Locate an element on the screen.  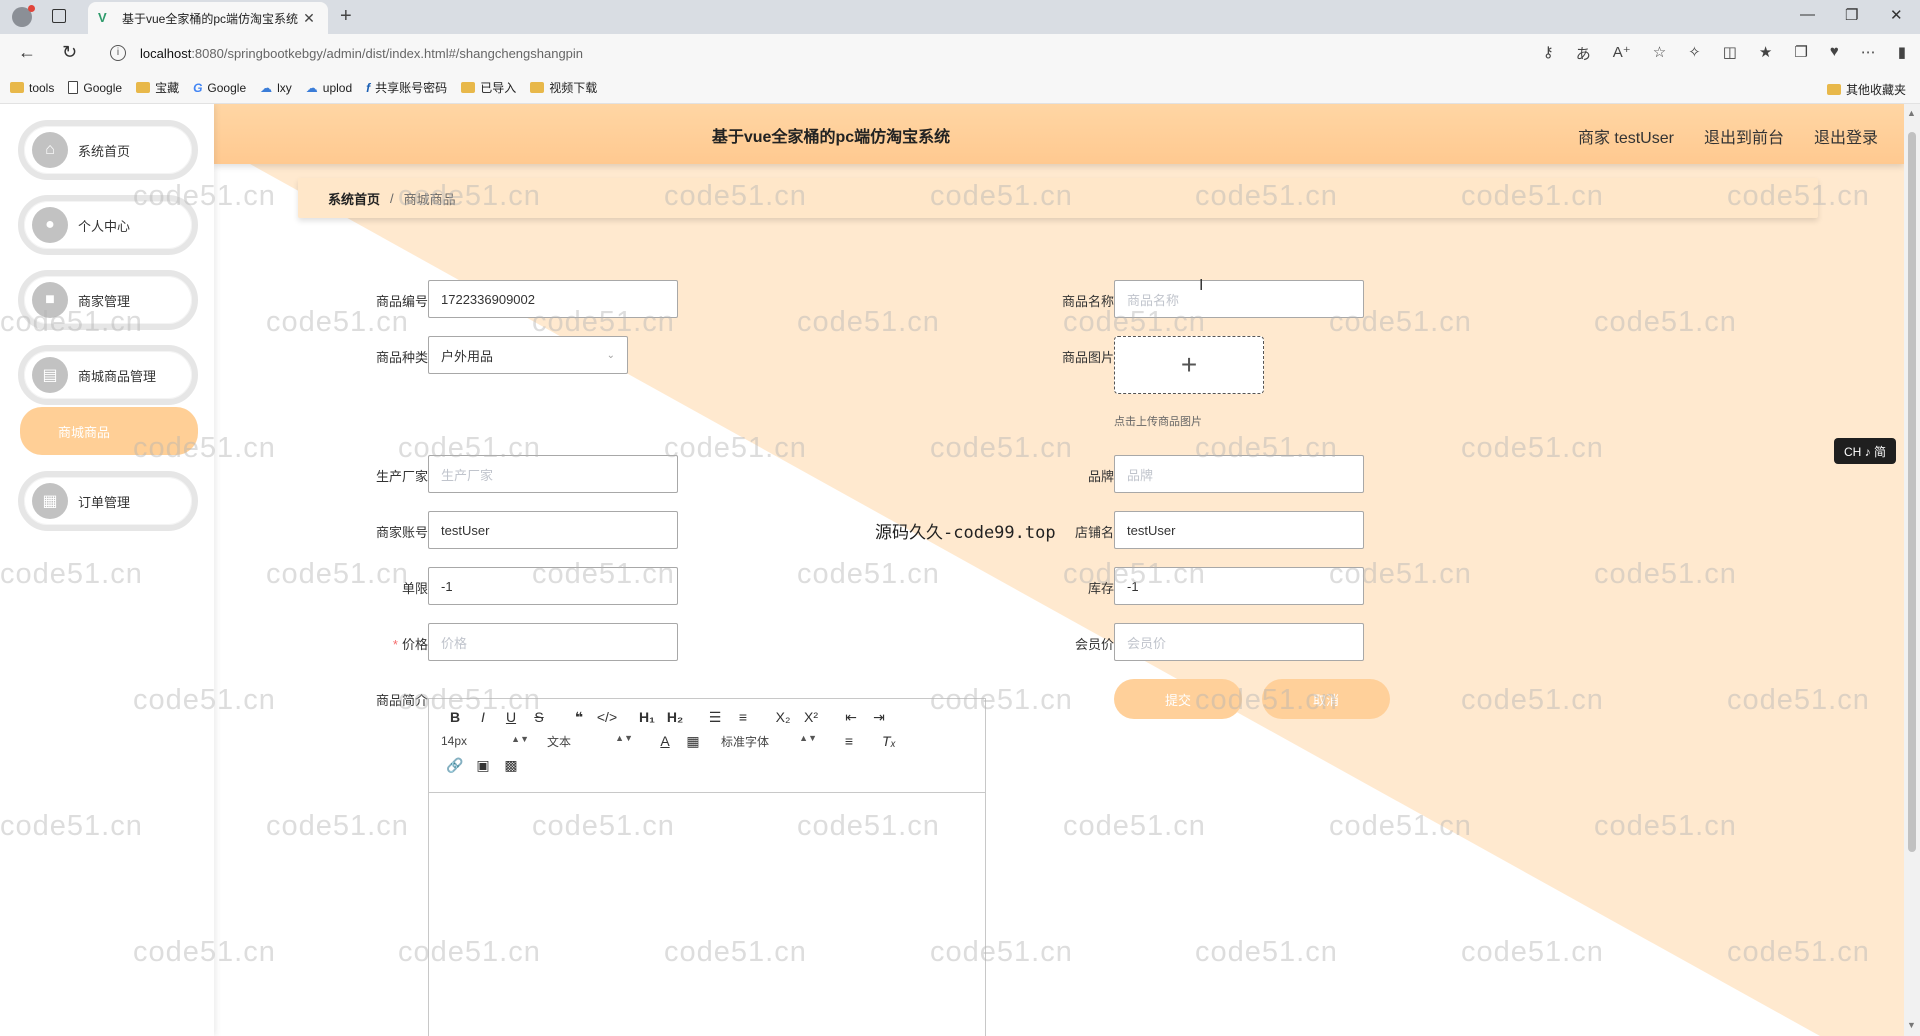
bookmark-baozang: 宝藏 is located at coordinates (157, 87).